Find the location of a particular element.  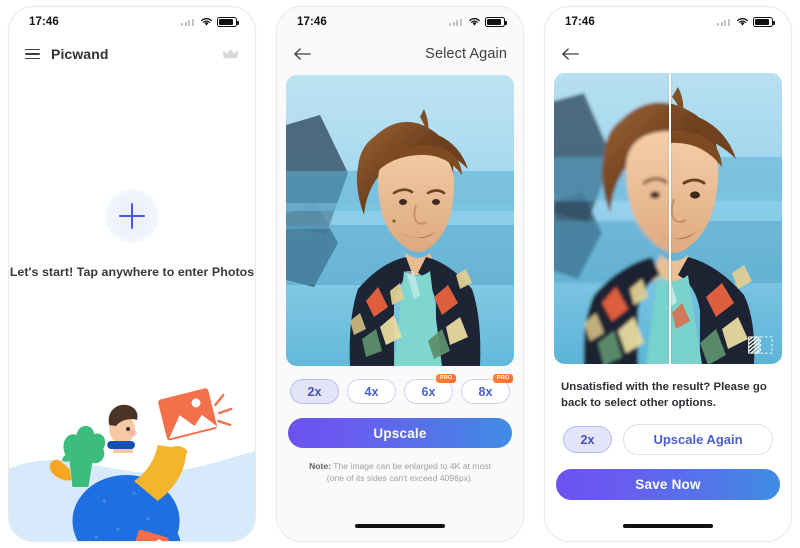

result-actions: 2x Upscale Again is located at coordinates (677, 440).